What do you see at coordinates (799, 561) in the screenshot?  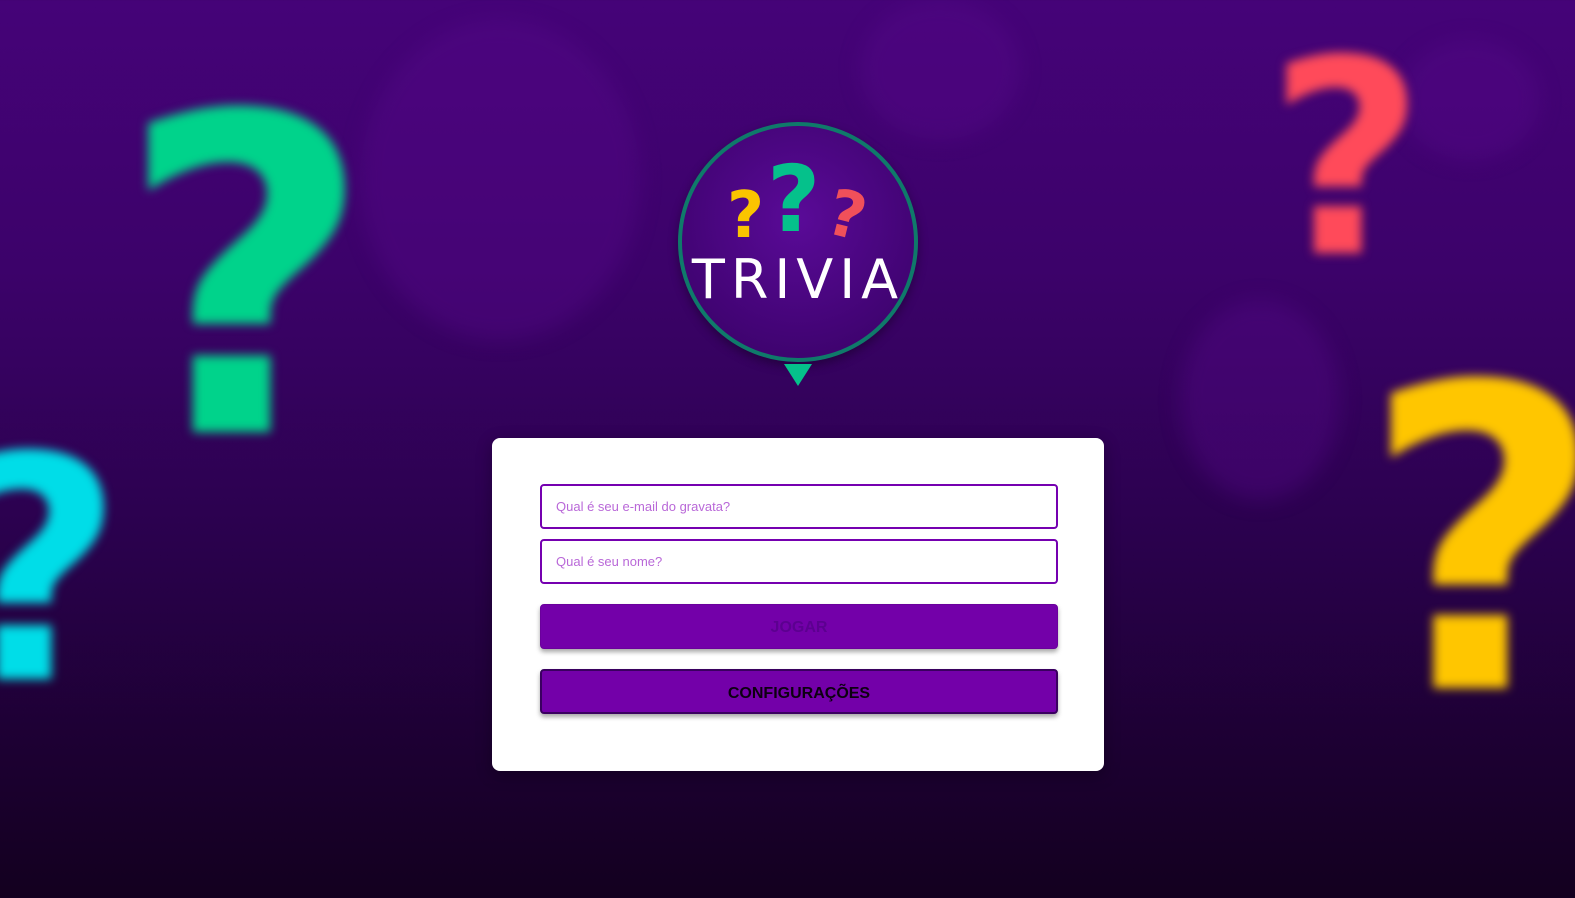 I see `name-input` at bounding box center [799, 561].